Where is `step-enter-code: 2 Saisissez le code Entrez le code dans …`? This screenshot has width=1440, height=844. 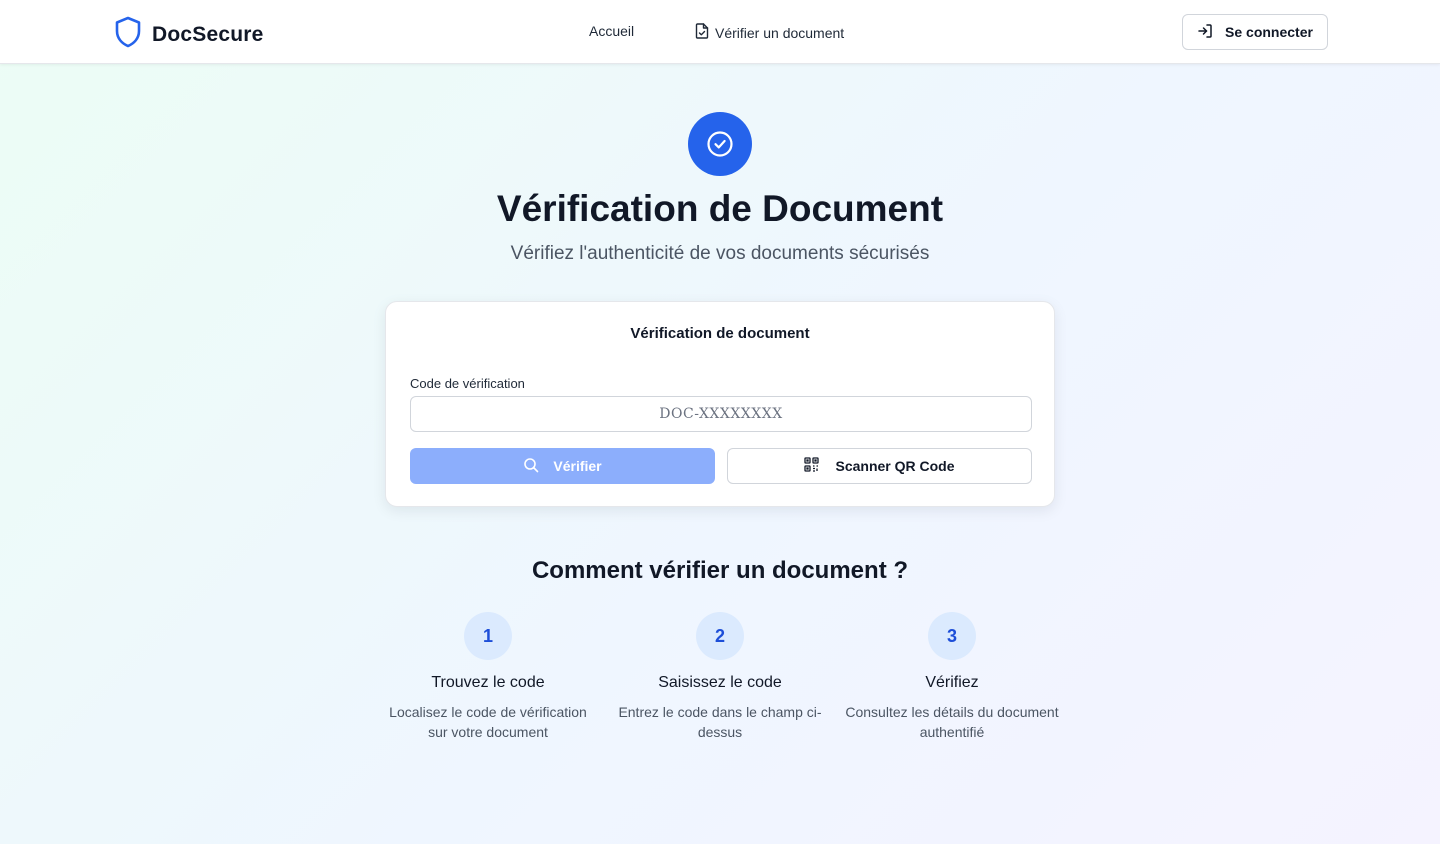
step-enter-code: 2 Saisissez le code Entrez le code dans … is located at coordinates (720, 677).